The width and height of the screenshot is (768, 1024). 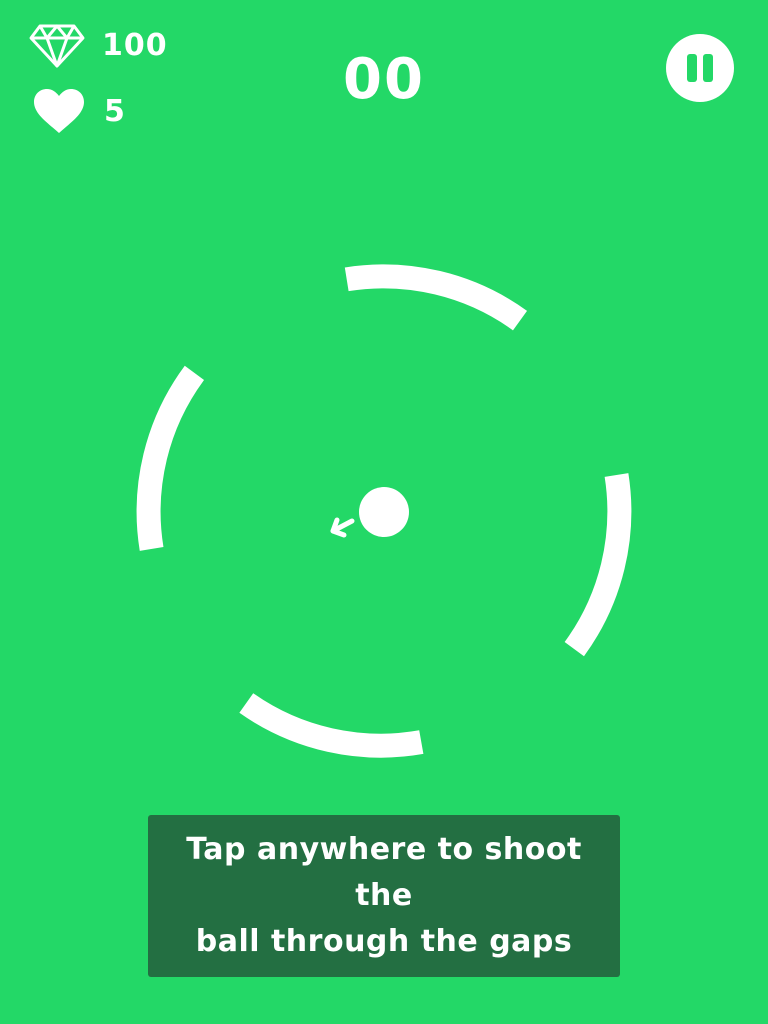 What do you see at coordinates (384, 512) in the screenshot?
I see `ball` at bounding box center [384, 512].